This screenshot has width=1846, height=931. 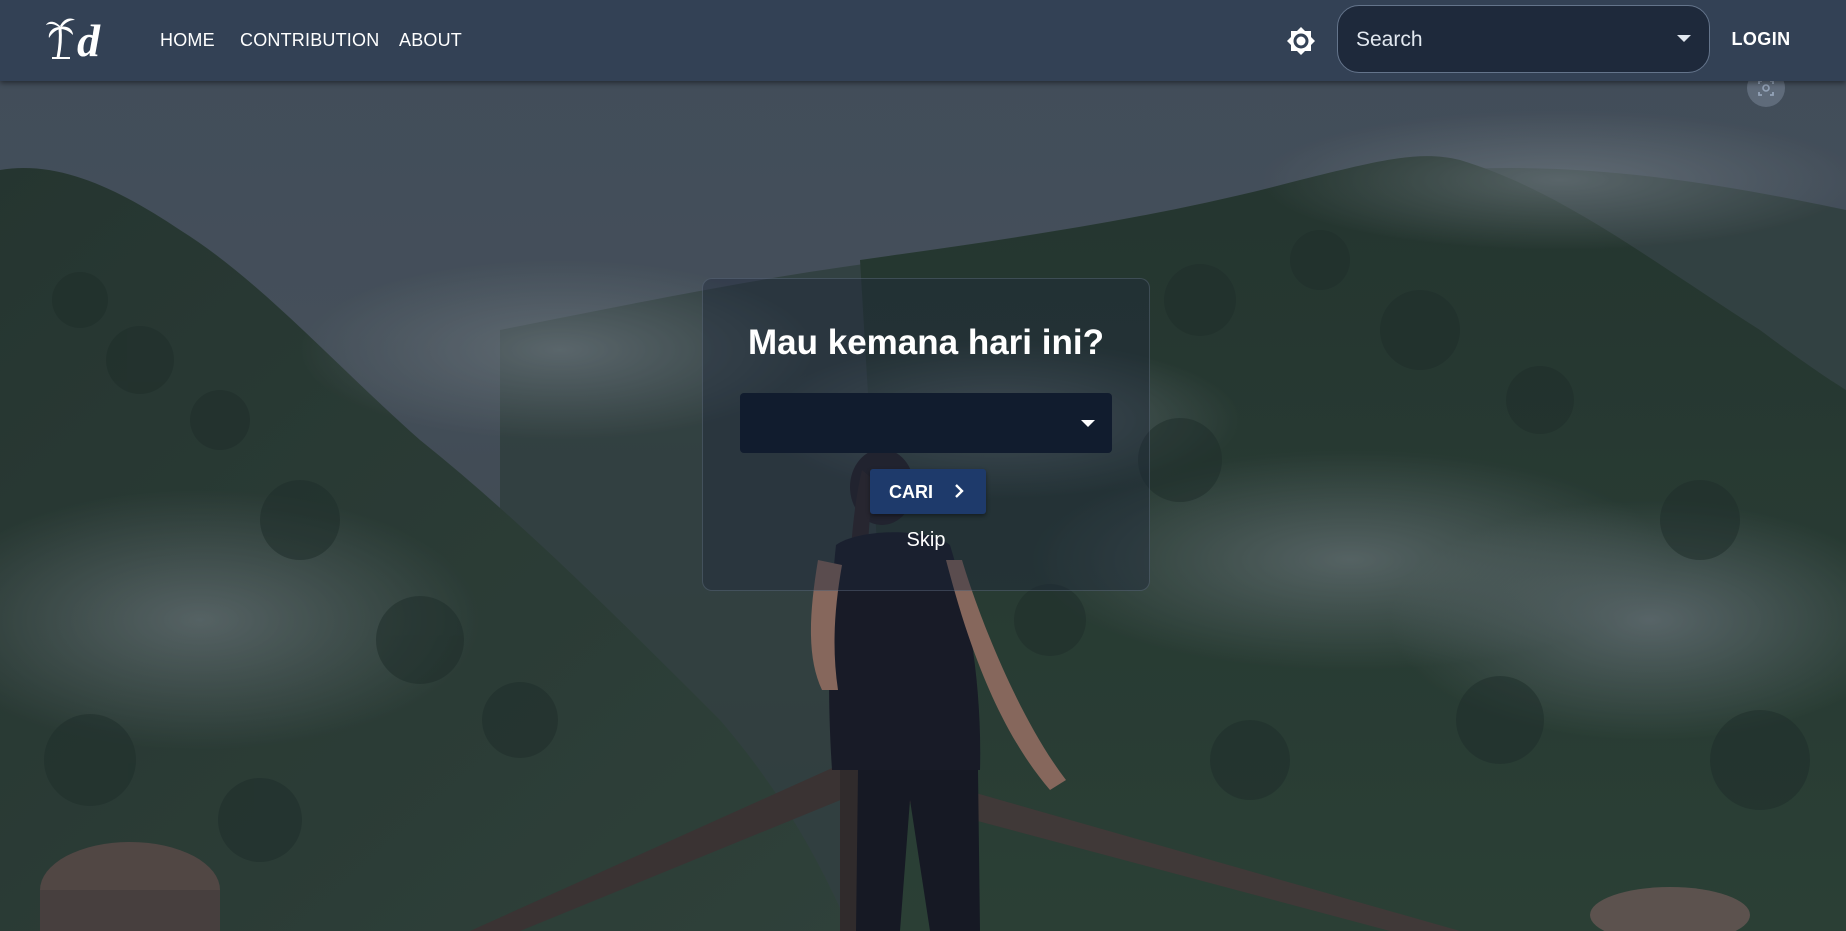 What do you see at coordinates (926, 423) in the screenshot?
I see `destination-select` at bounding box center [926, 423].